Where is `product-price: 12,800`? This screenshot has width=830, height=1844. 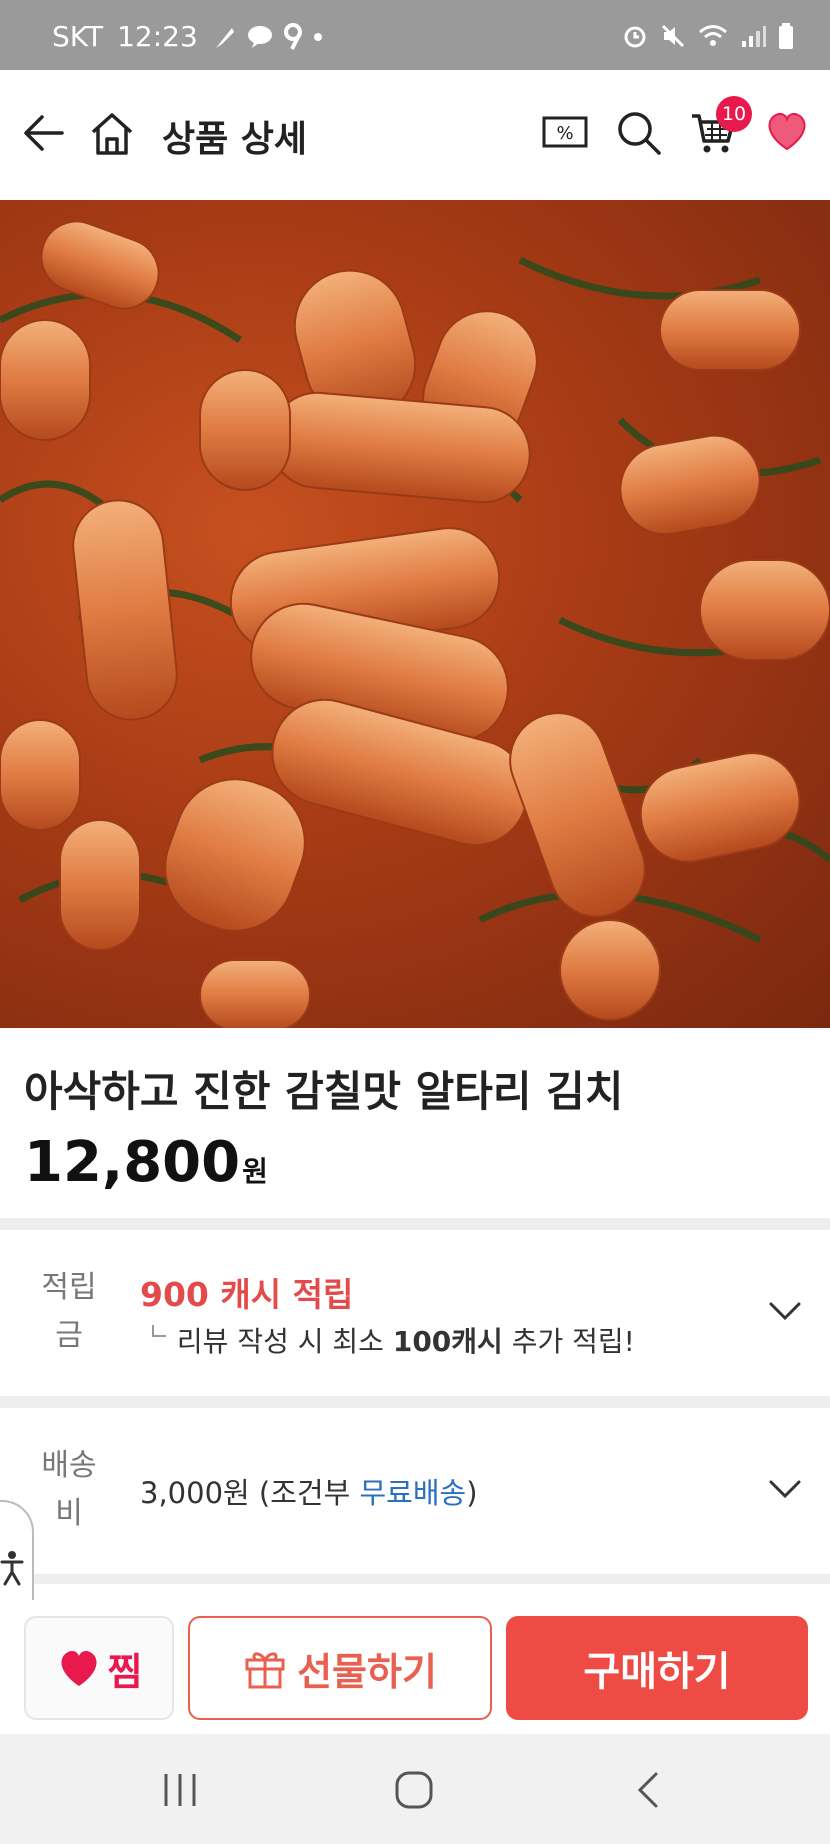 product-price: 12,800 is located at coordinates (132, 1162).